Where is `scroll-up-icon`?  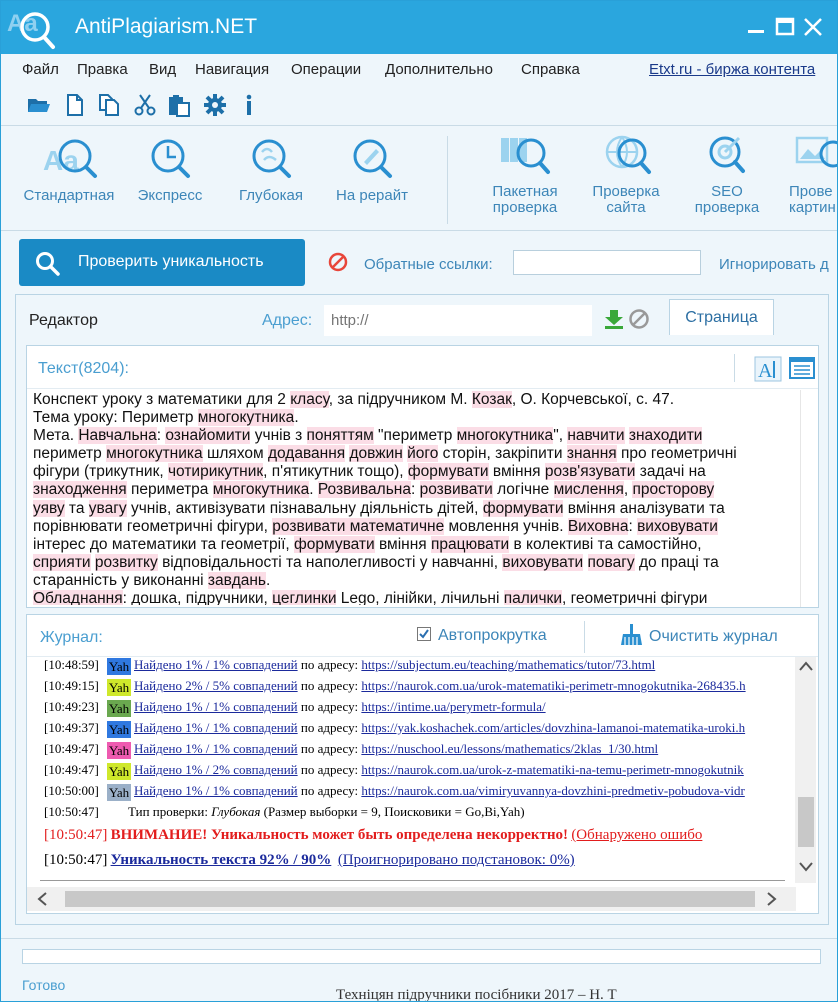
scroll-up-icon is located at coordinates (806, 666).